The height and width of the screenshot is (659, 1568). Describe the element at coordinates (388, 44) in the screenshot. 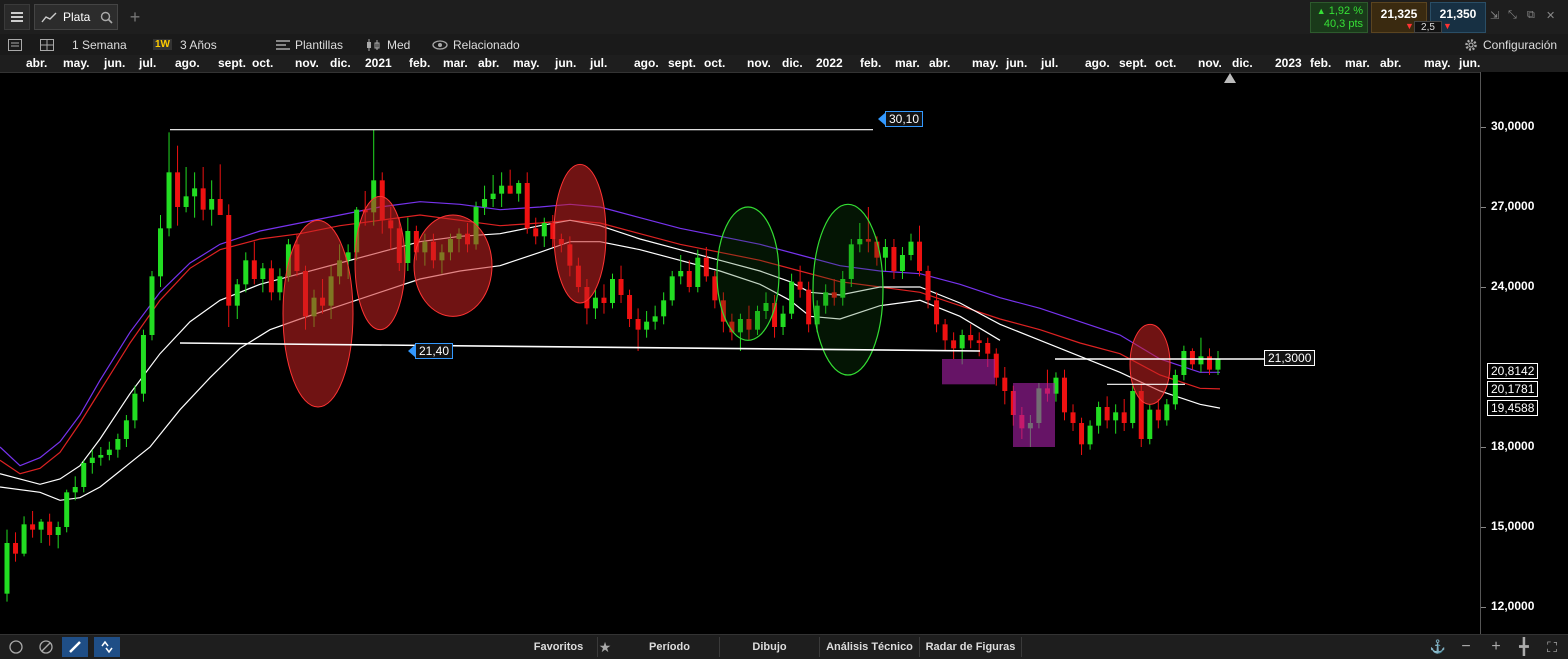

I see `price-mode-button: Med` at that location.